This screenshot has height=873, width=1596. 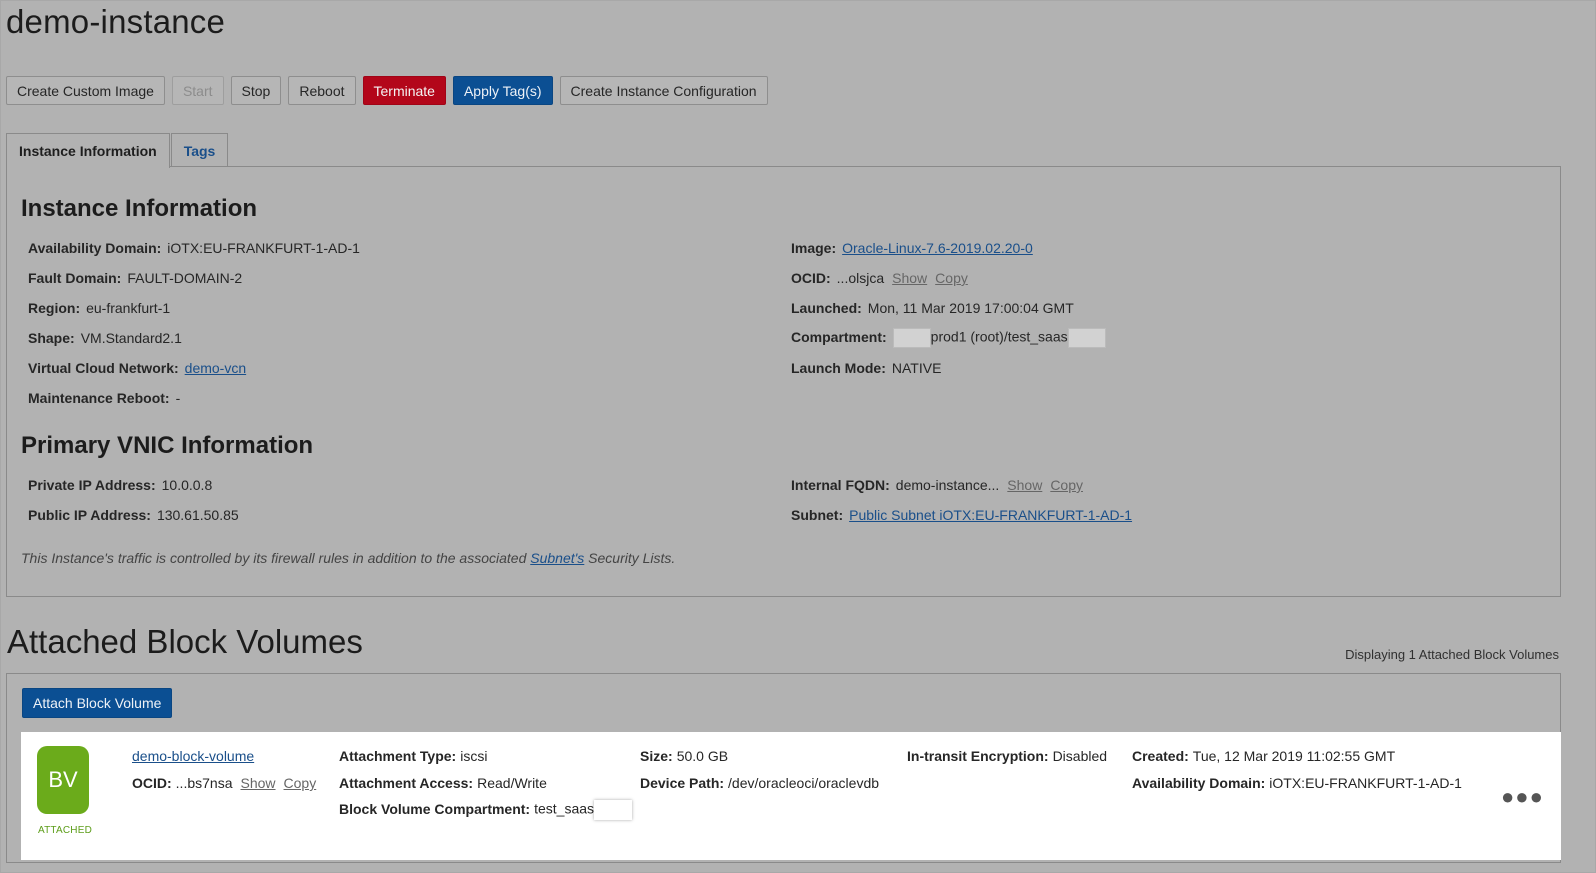 I want to click on public-ip-label: Public IP Address:, so click(x=89, y=515).